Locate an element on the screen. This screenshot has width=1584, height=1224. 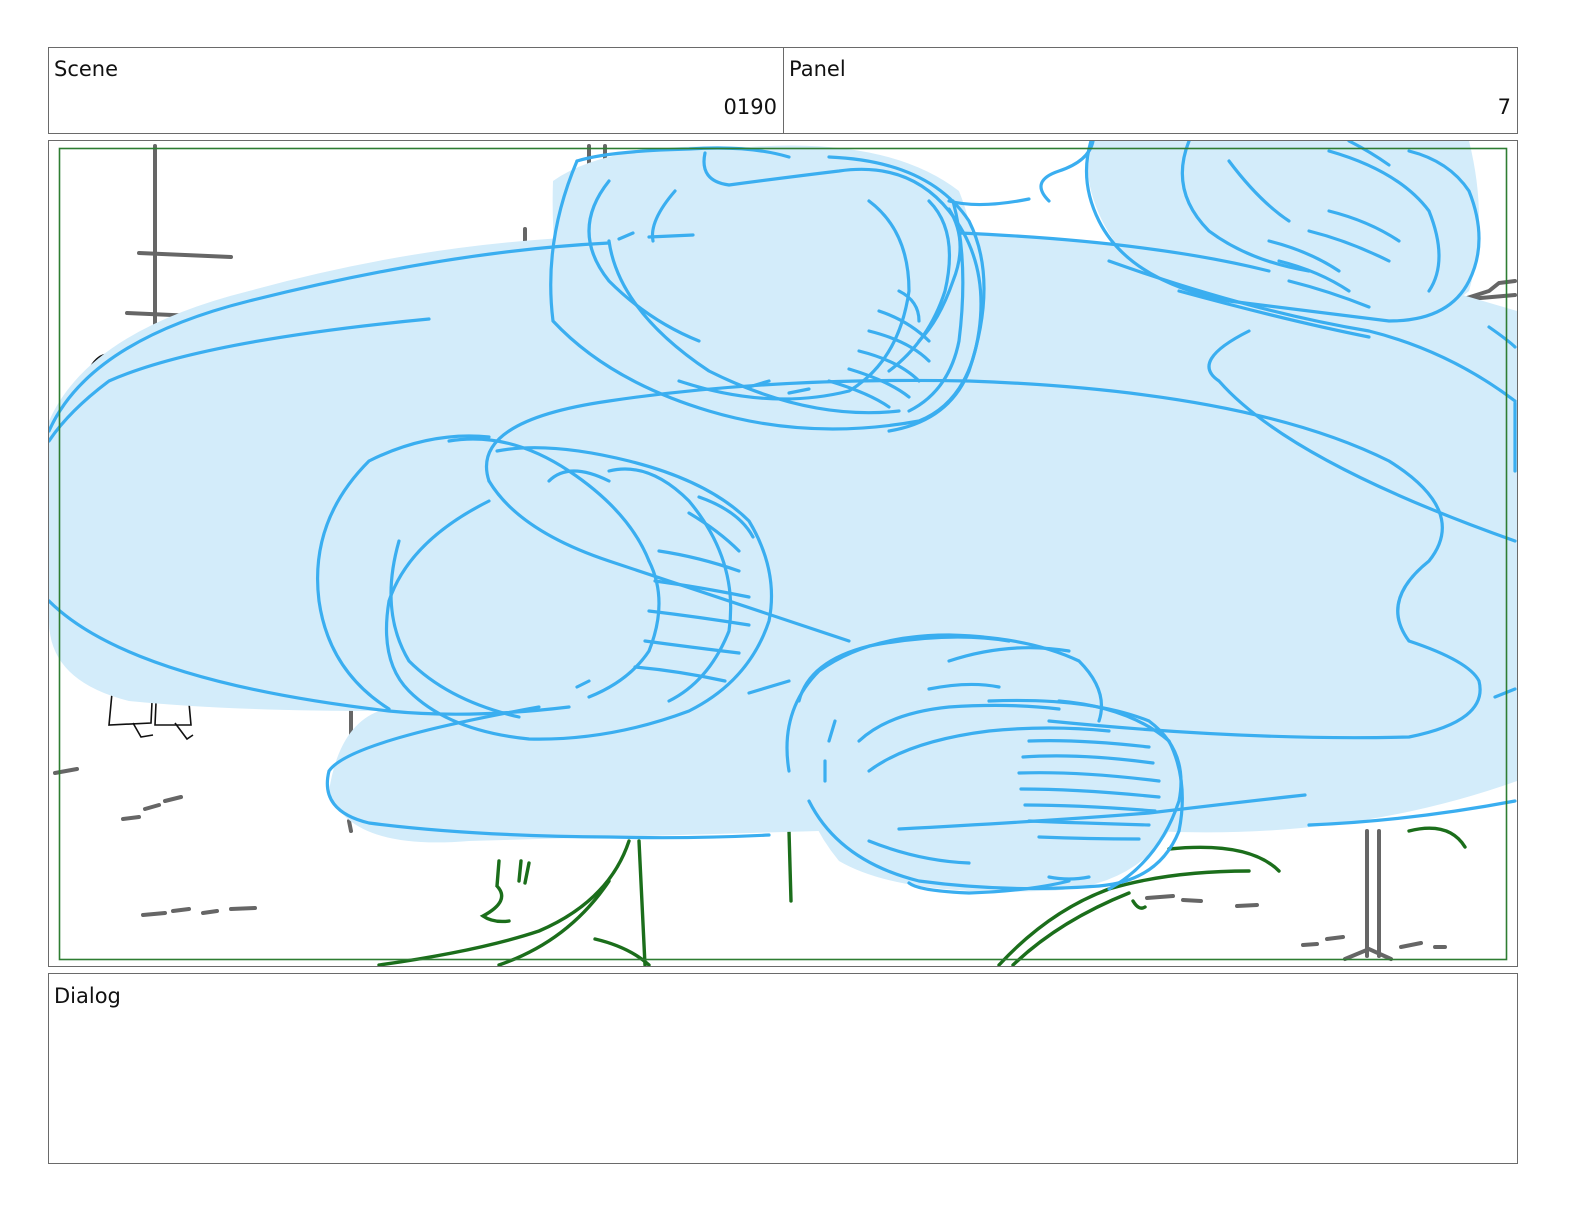
panel-number: 7 is located at coordinates (1504, 107).